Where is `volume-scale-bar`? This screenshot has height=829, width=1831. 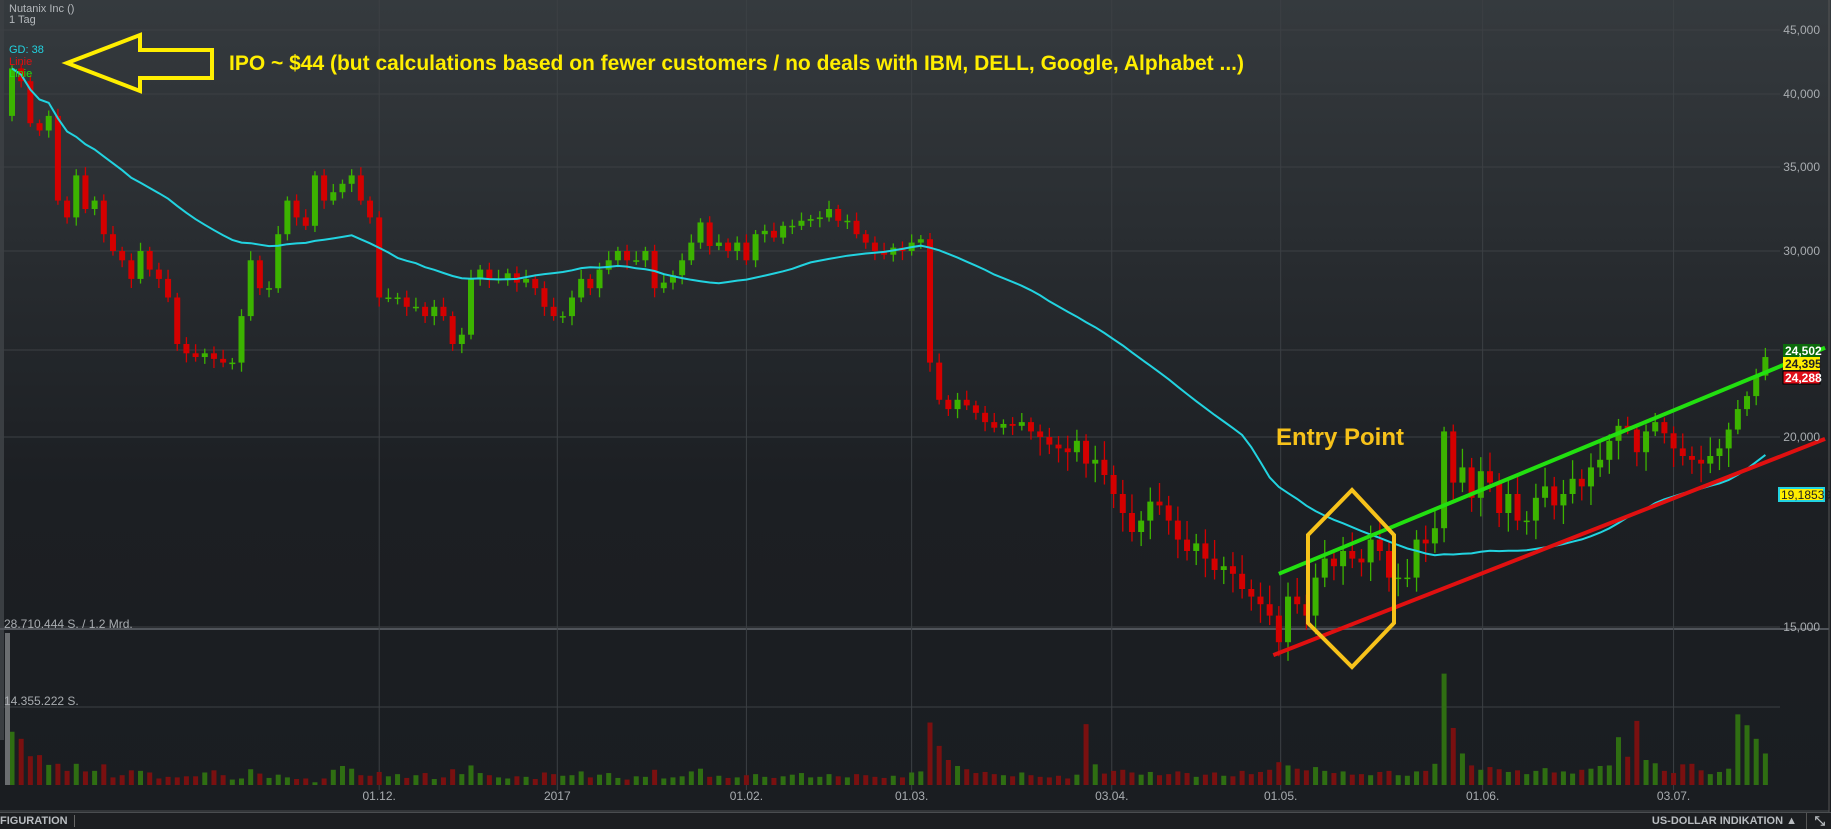 volume-scale-bar is located at coordinates (7, 709).